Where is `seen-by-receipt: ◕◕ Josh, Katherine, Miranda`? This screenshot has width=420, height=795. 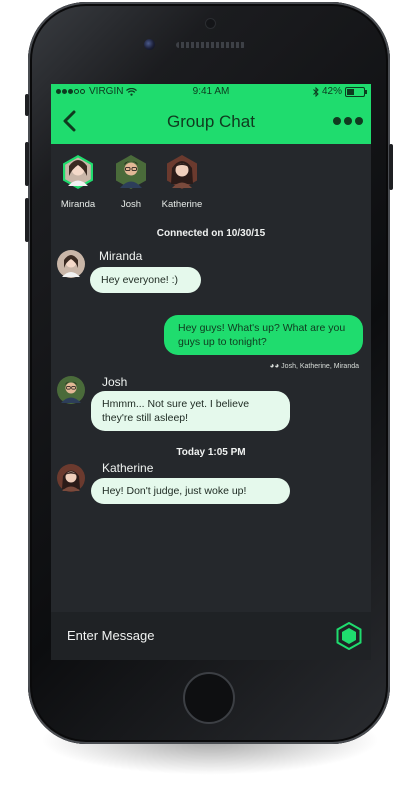 seen-by-receipt: ◕◕ Josh, Katherine, Miranda is located at coordinates (314, 365).